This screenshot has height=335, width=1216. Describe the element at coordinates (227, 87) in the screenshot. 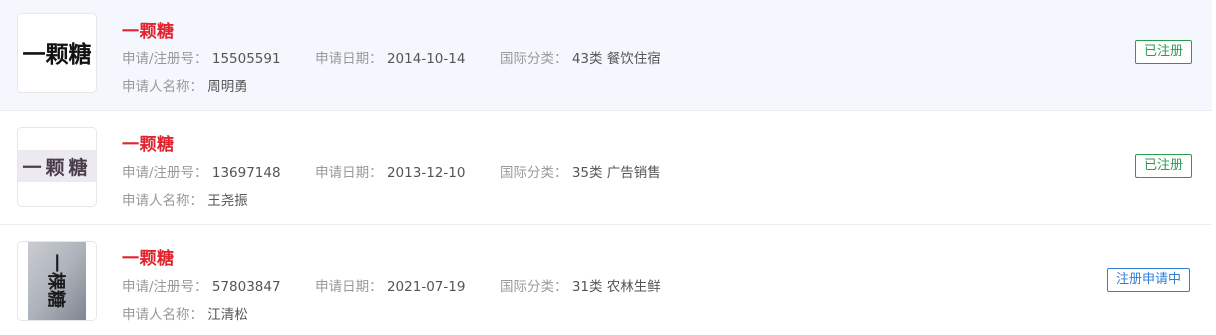

I see `applicant-value: 周明勇` at that location.